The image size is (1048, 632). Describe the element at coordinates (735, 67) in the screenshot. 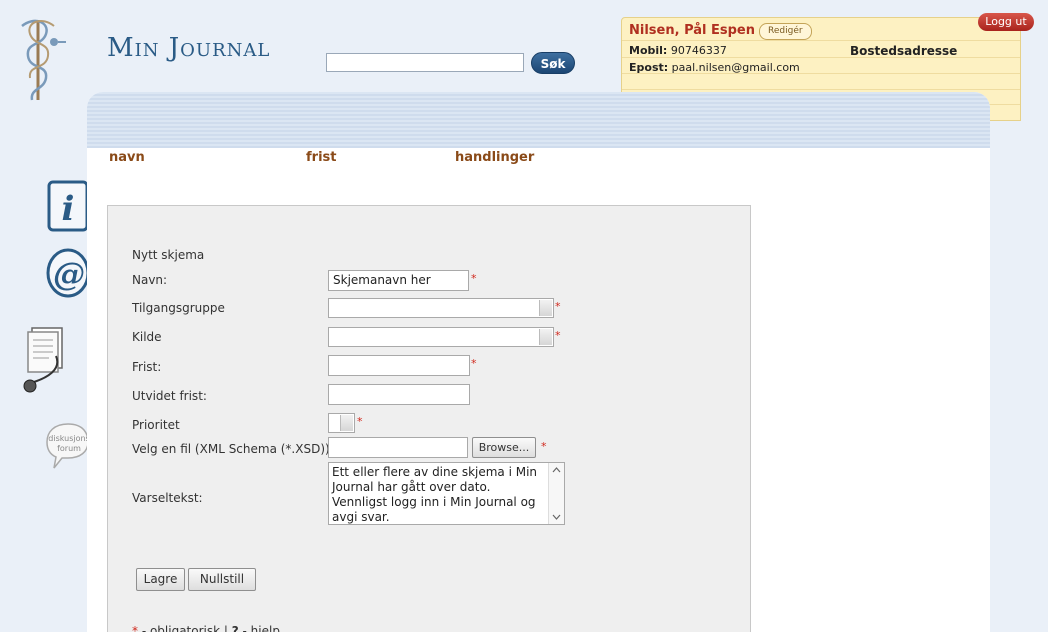

I see `email-value: paal.nilsen@gmail.com` at that location.